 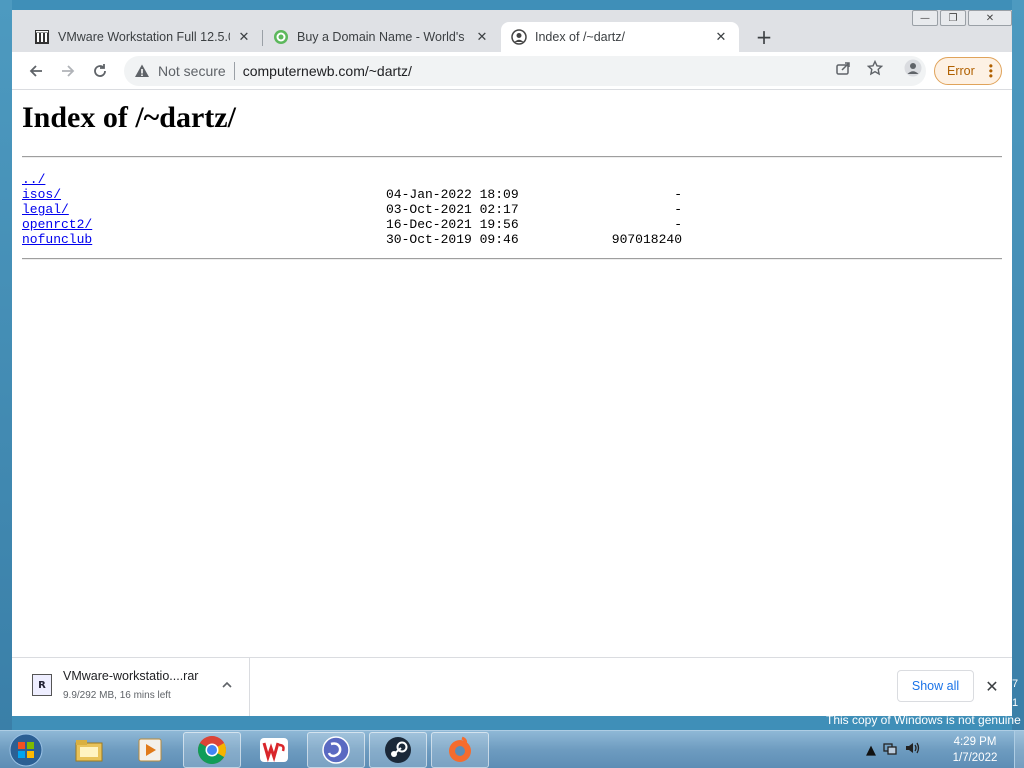 I want to click on museum-icon, so click(x=42, y=37).